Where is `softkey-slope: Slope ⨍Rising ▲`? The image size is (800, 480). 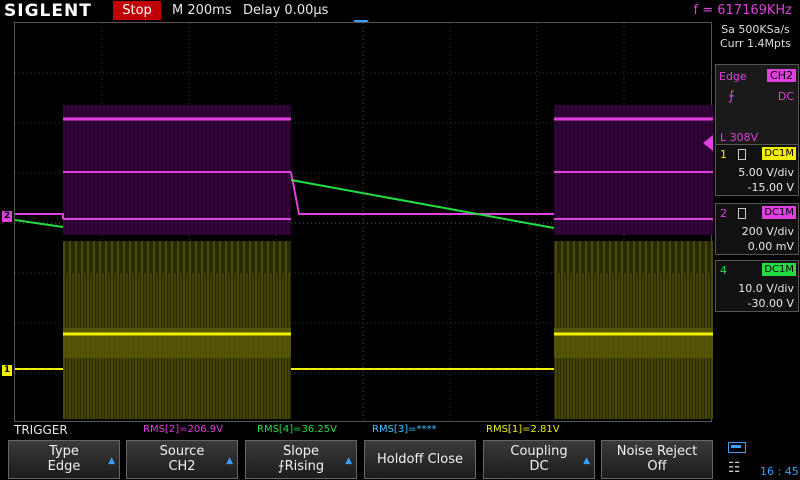 softkey-slope: Slope ⨍Rising ▲ is located at coordinates (301, 459).